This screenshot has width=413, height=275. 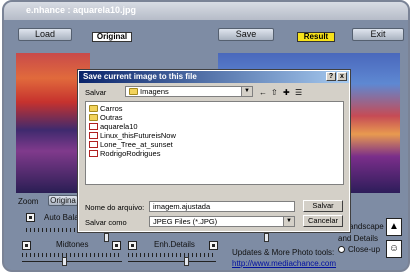 What do you see at coordinates (342, 76) in the screenshot?
I see `dialog-close-button: x` at bounding box center [342, 76].